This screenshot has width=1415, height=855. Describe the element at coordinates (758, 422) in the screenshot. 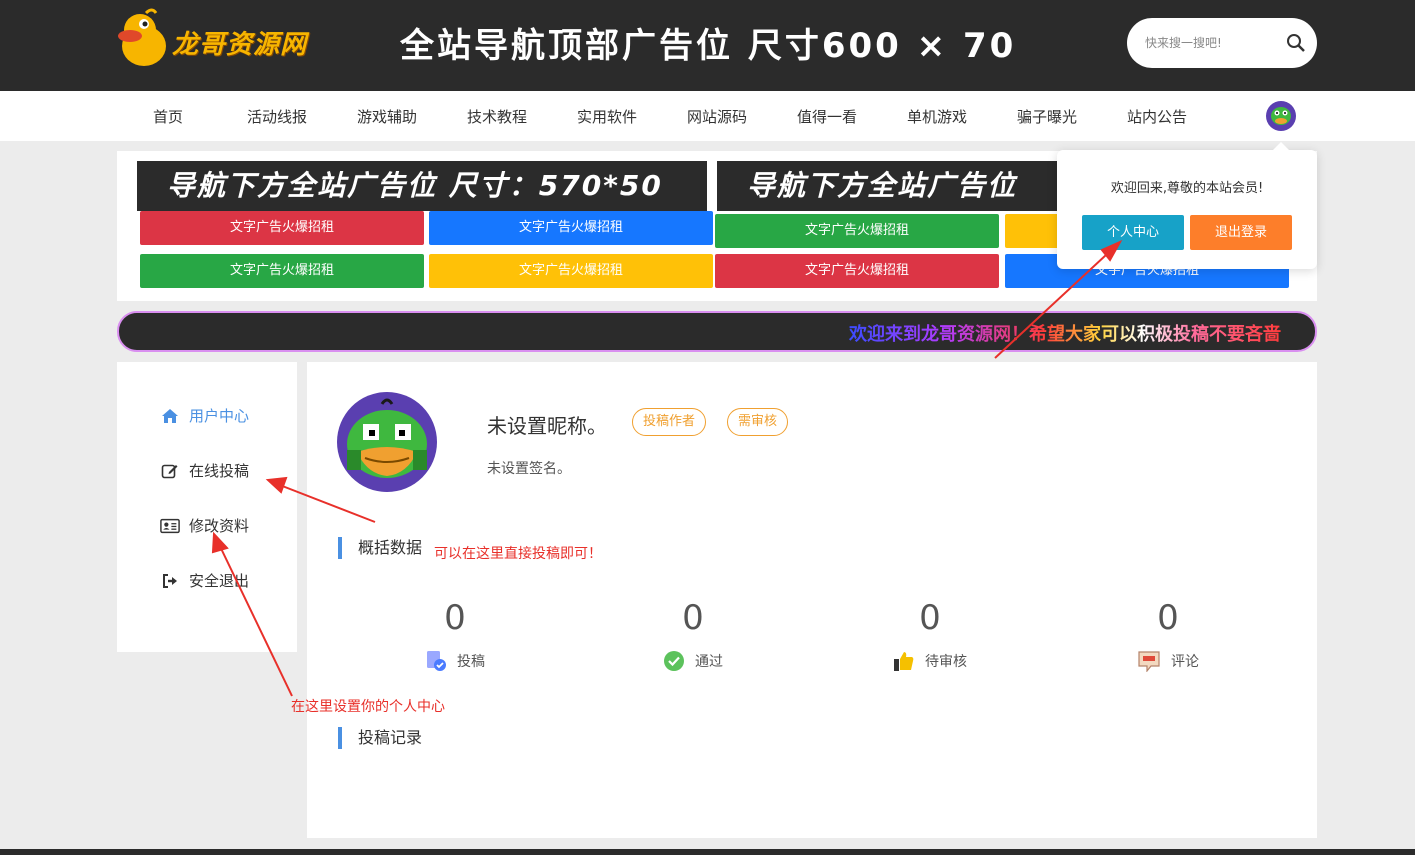

I see `badge-needs-review: 需审核` at that location.